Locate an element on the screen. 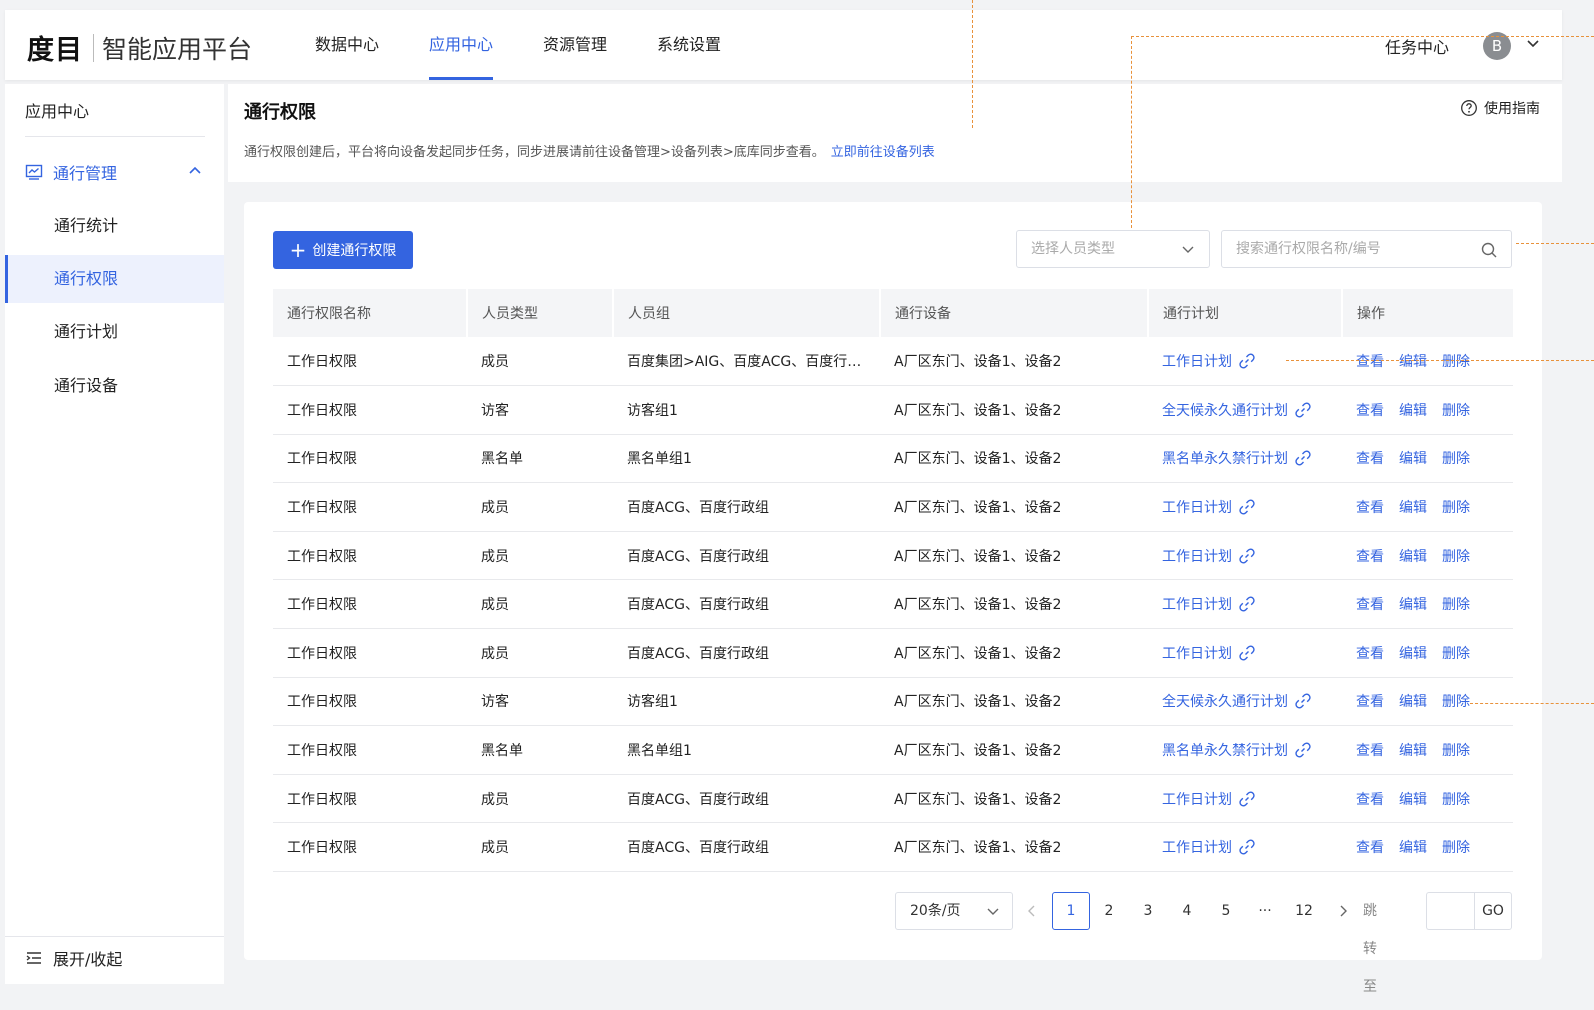 The height and width of the screenshot is (1010, 1594). page-4: 4 is located at coordinates (1187, 911).